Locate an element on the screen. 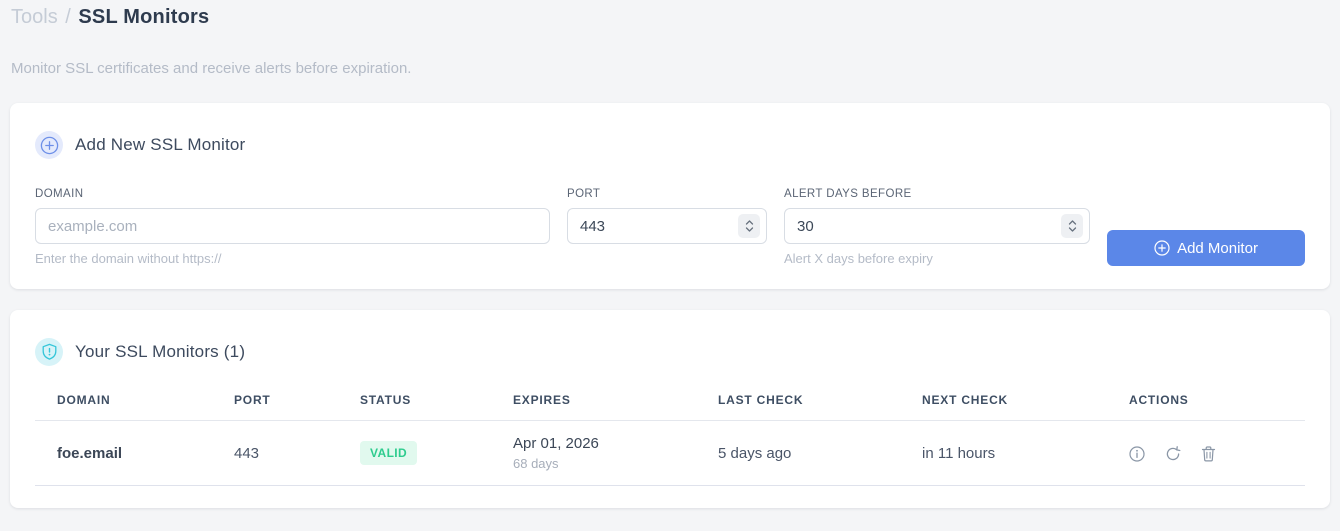  refresh-icon is located at coordinates (1173, 452).